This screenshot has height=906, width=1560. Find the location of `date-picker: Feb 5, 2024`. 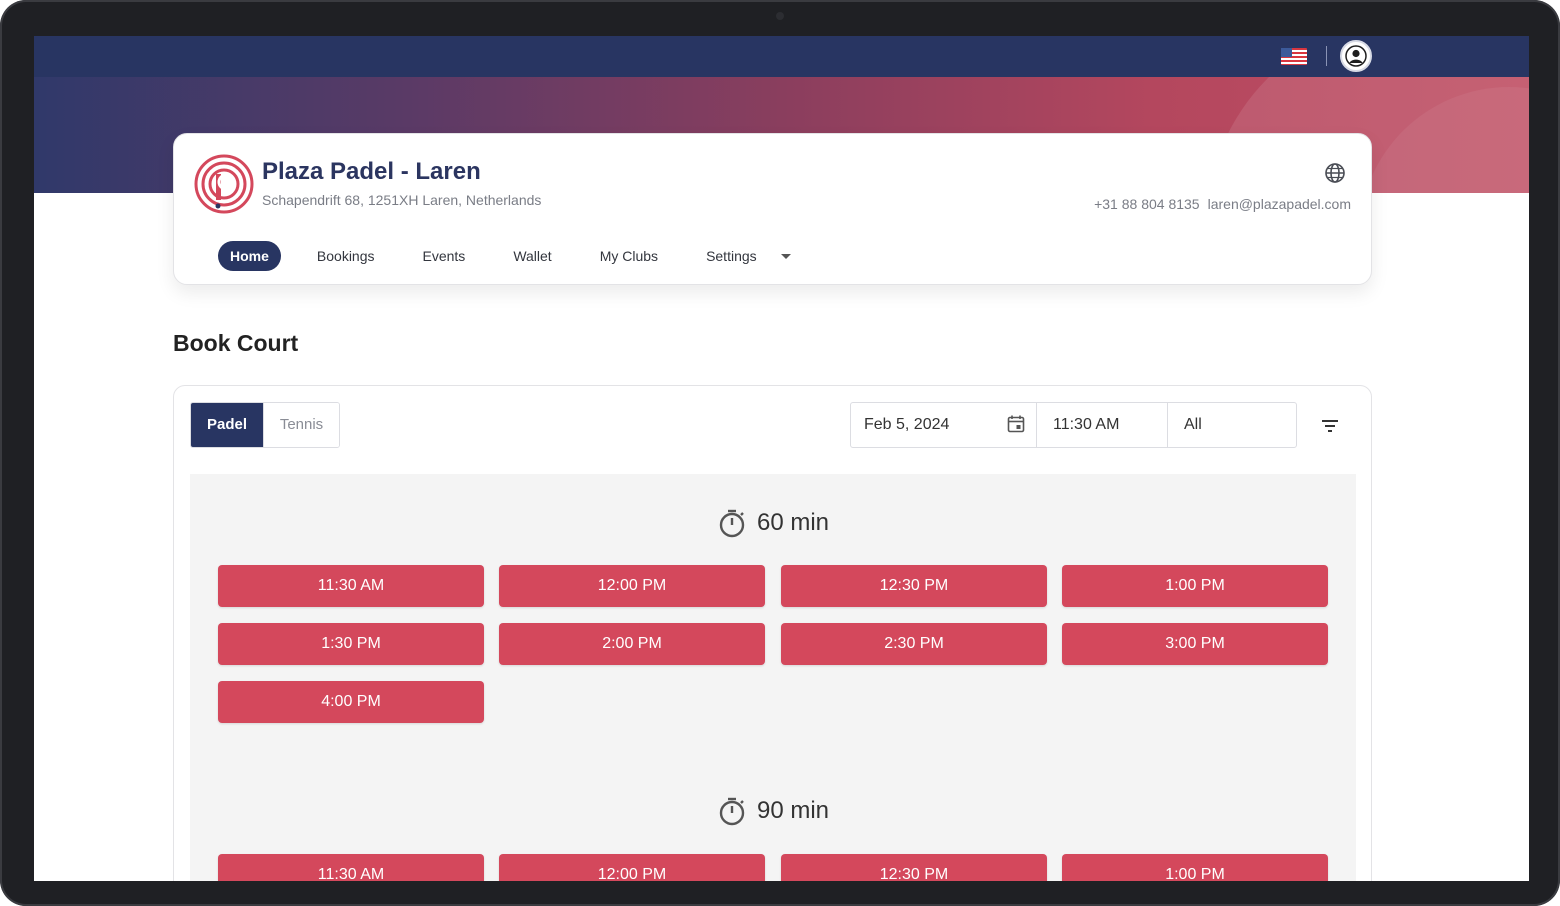

date-picker: Feb 5, 2024 is located at coordinates (944, 425).